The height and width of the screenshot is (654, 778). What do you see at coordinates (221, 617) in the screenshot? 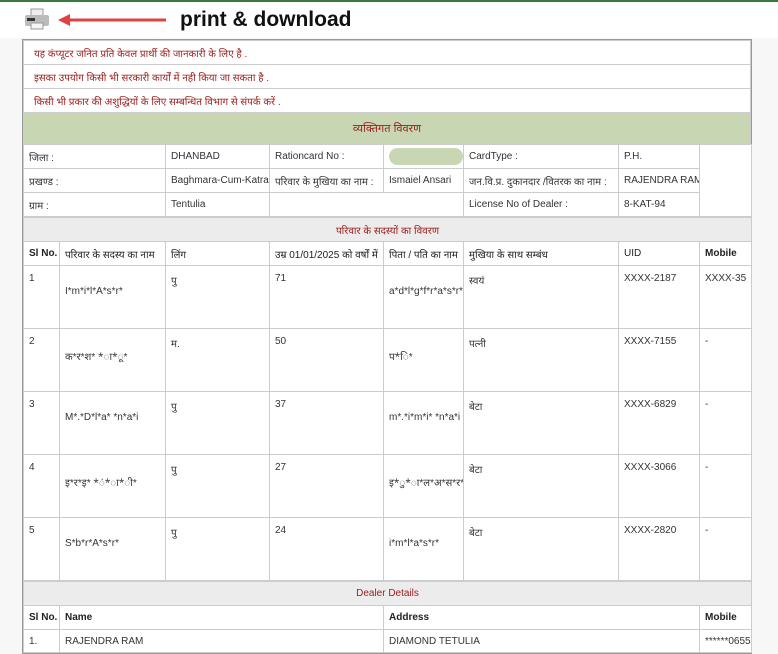
I see `column-header: Name` at bounding box center [221, 617].